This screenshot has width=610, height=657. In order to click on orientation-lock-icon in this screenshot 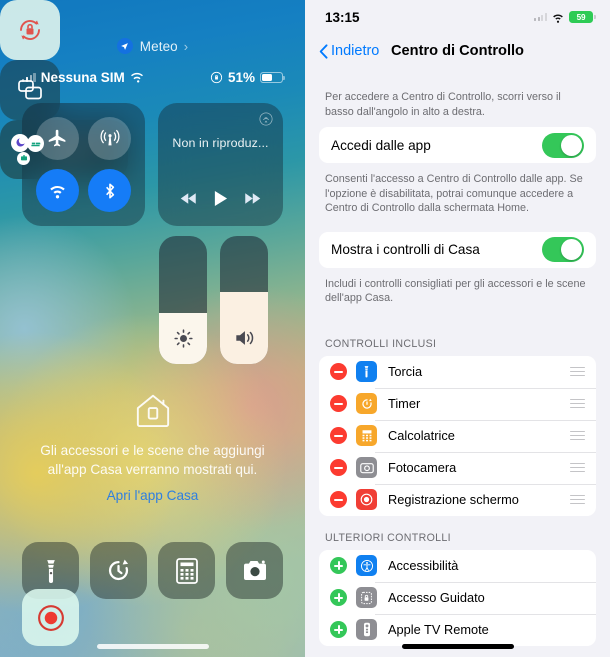, I will do `click(216, 77)`.